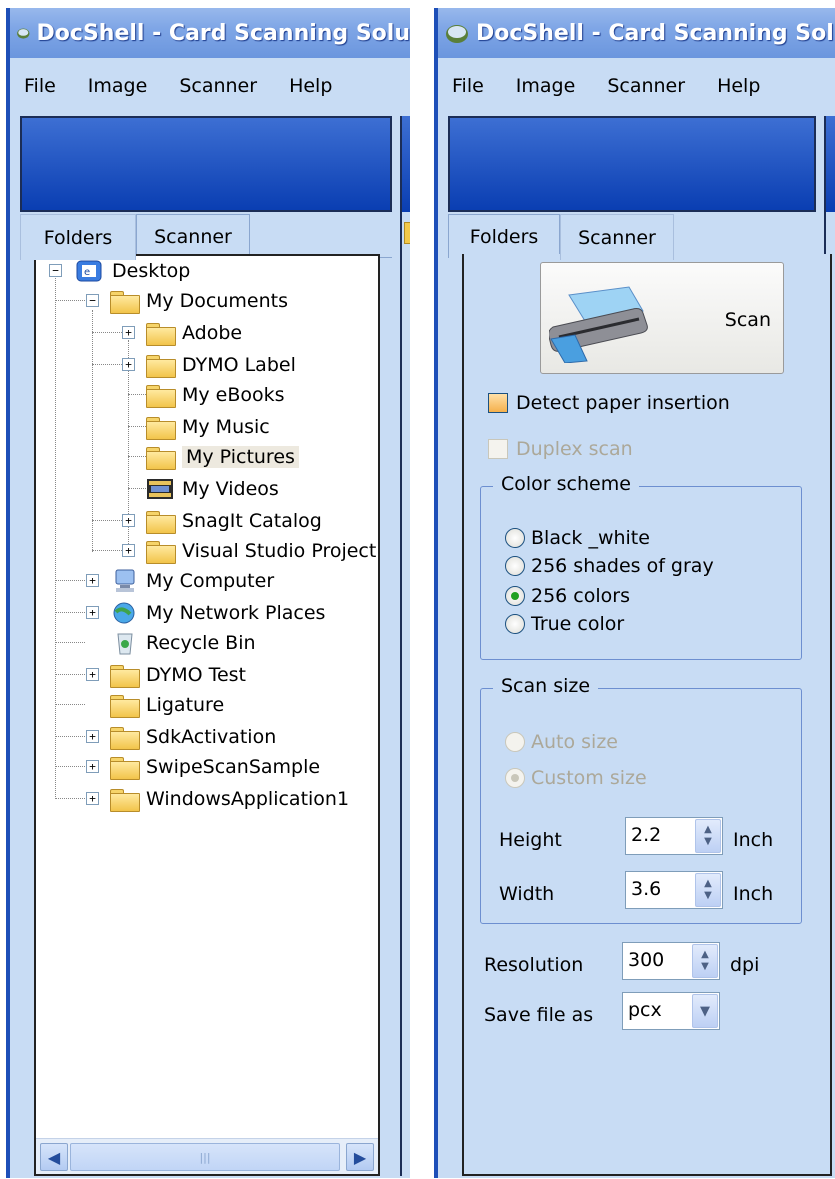 The image size is (835, 1179). I want to click on radio-label: Auto size, so click(574, 742).